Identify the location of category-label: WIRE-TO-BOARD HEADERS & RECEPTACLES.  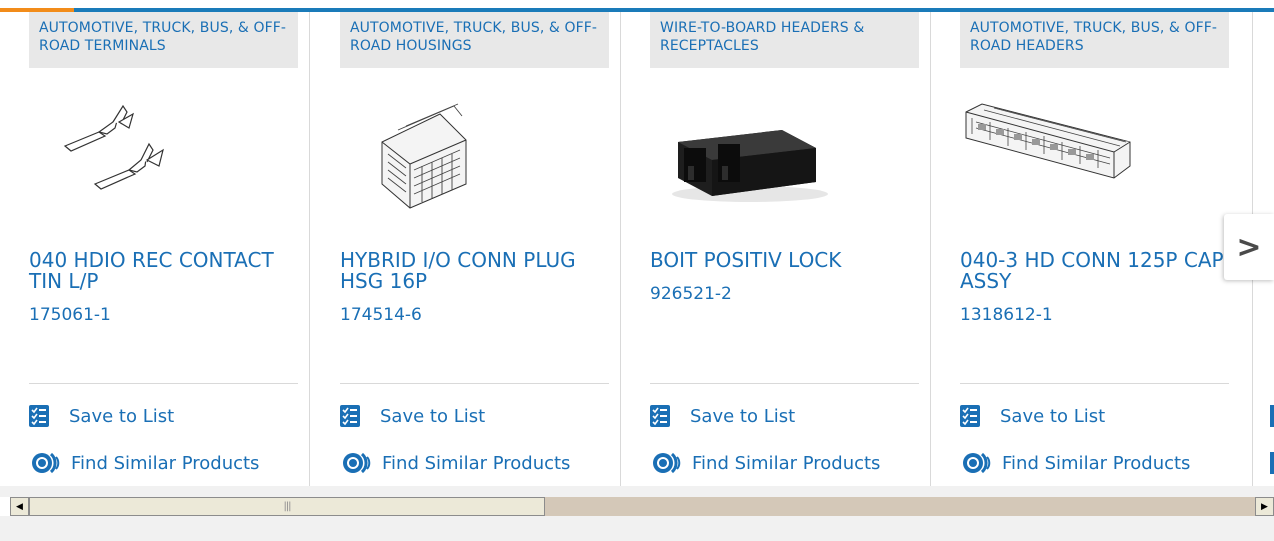
(784, 40).